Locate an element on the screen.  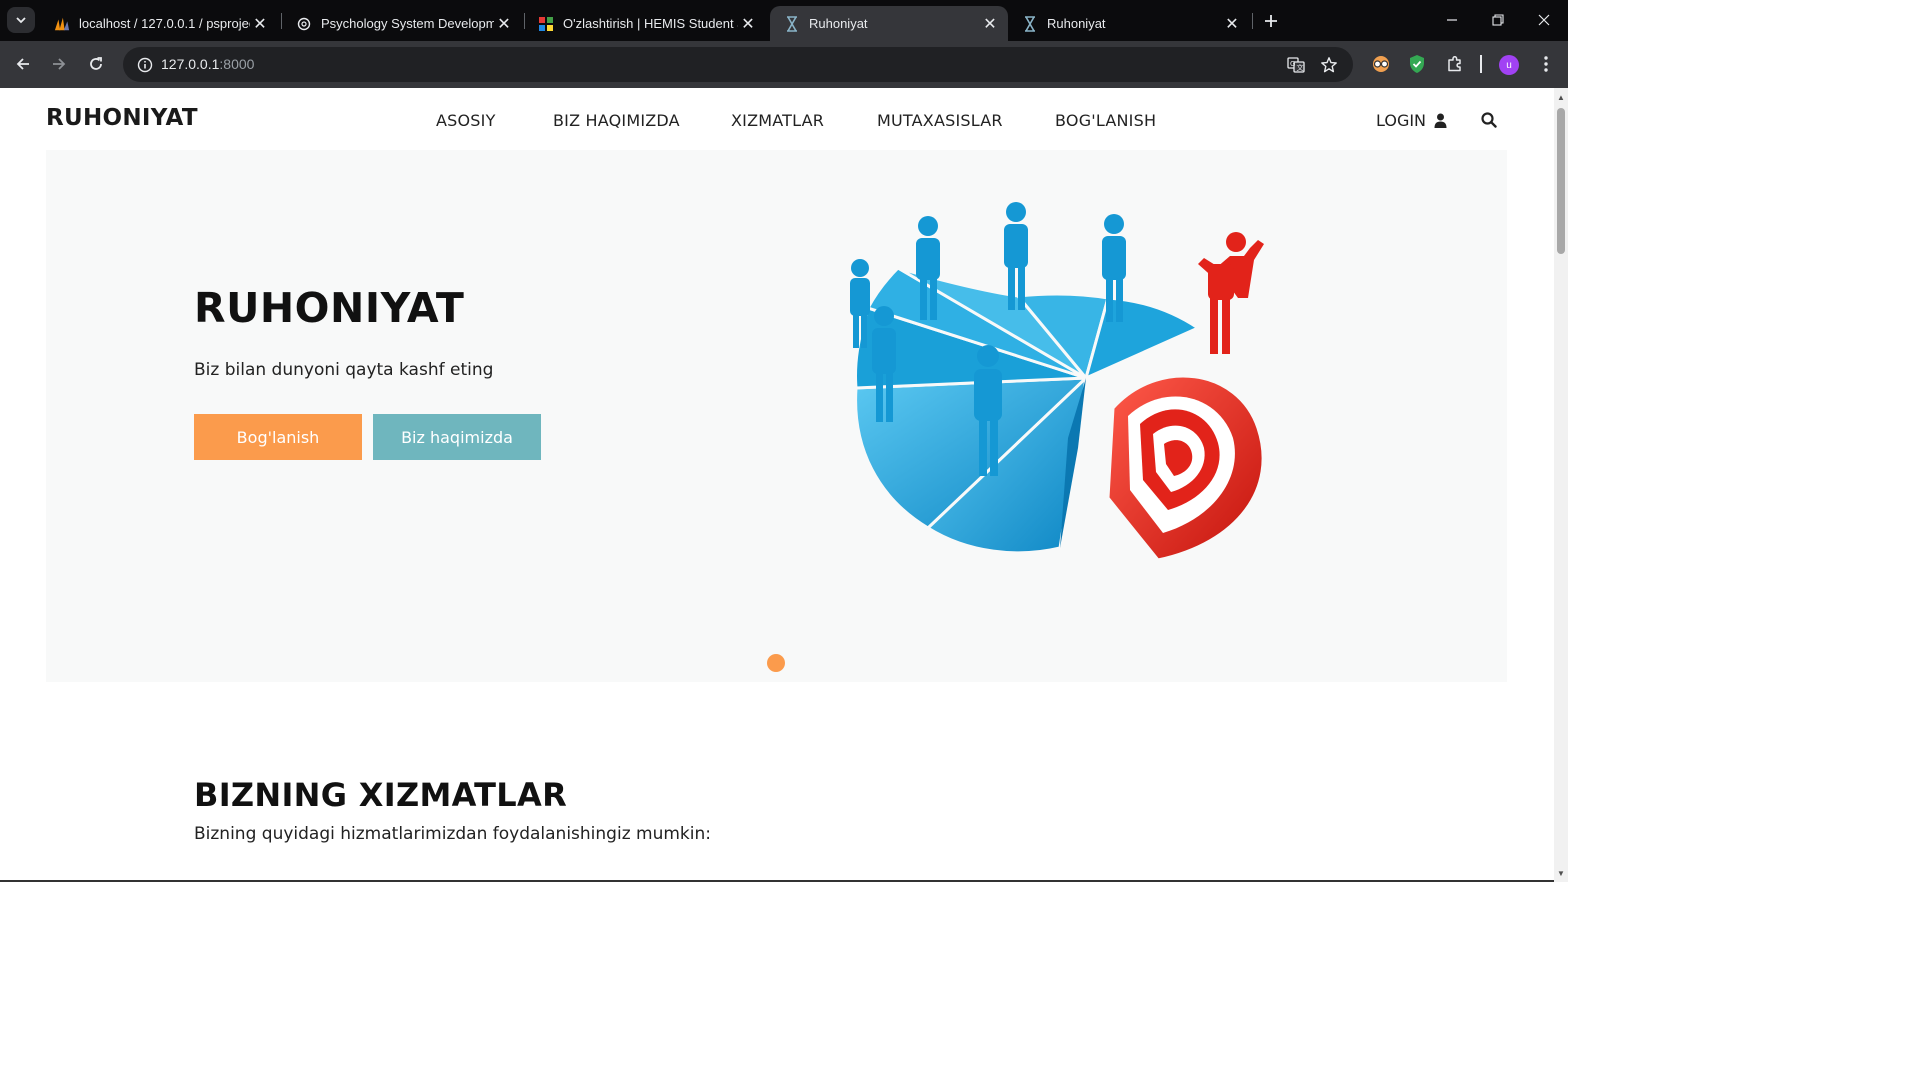
team-target-pie-illustration is located at coordinates (1057, 382).